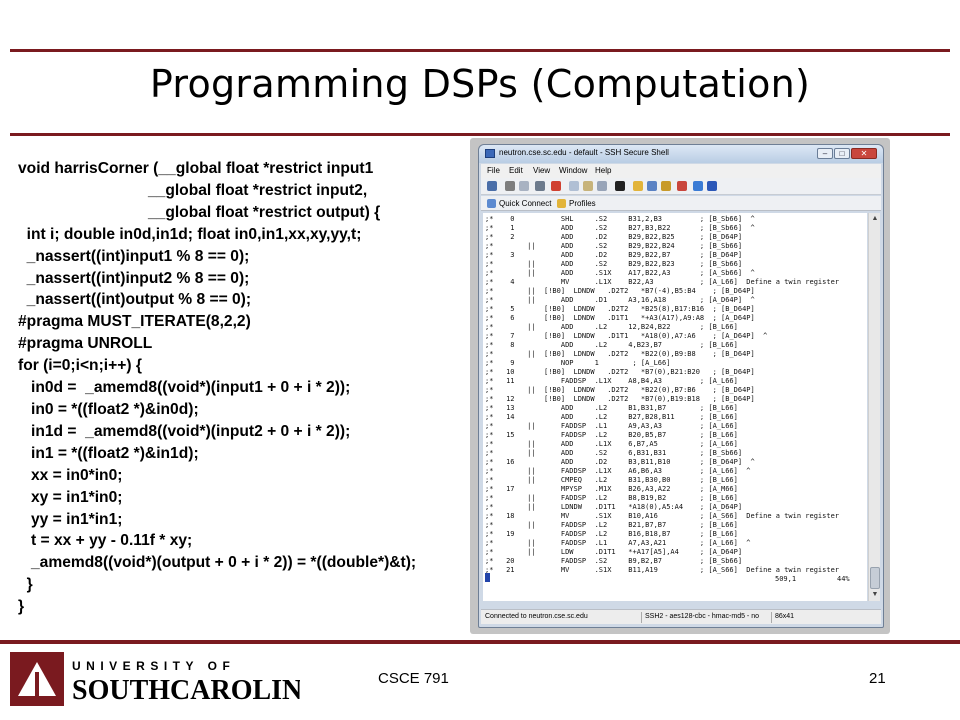 The image size is (960, 720). I want to click on code-line: __global float *restrict input2,, so click(193, 190).